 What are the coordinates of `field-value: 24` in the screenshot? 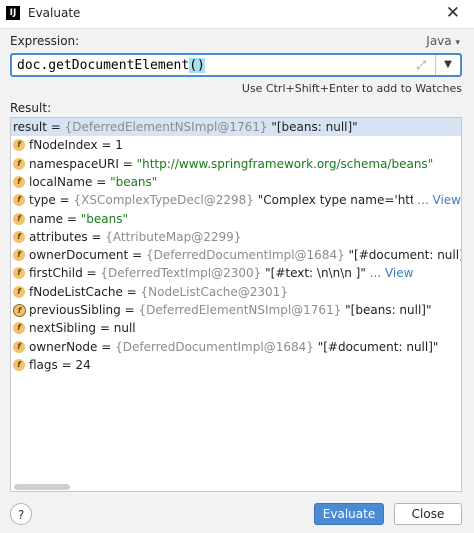 It's located at (83, 365).